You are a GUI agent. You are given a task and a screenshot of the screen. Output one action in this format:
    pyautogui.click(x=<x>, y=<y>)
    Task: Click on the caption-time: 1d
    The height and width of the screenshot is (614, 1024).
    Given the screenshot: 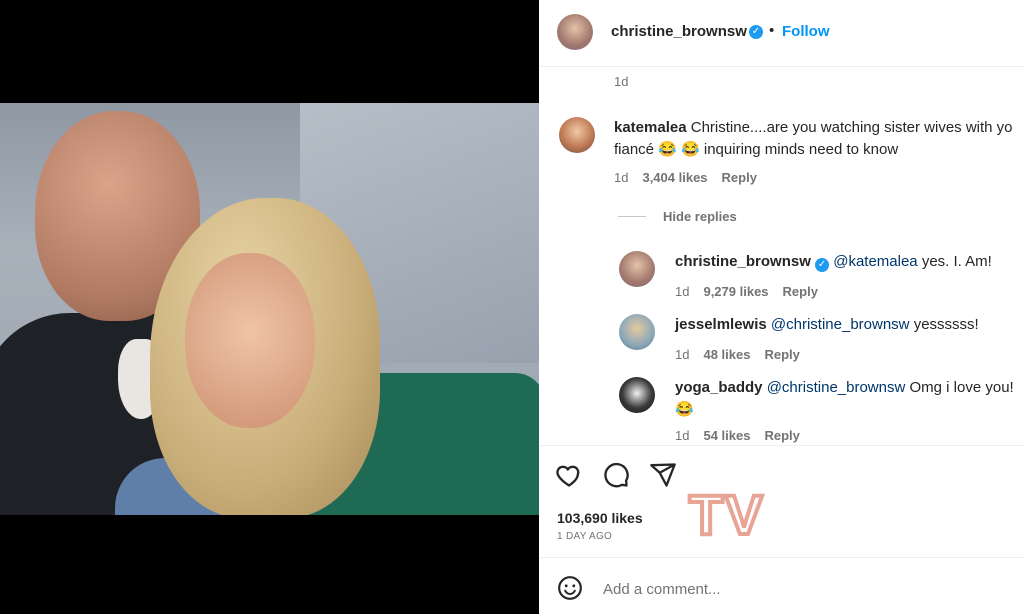 What is the action you would take?
    pyautogui.click(x=621, y=81)
    